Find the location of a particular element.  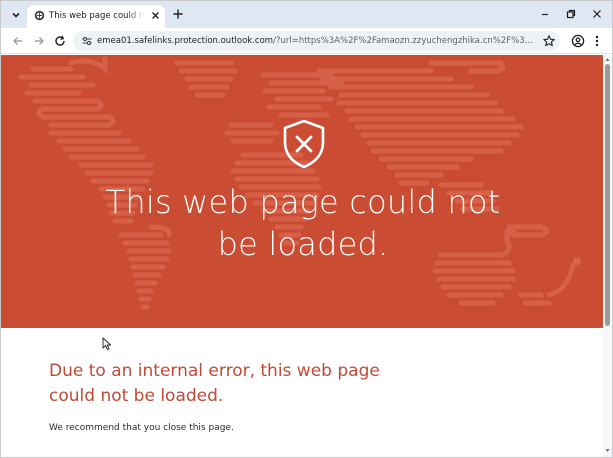

arrow-left-icon is located at coordinates (18, 41).